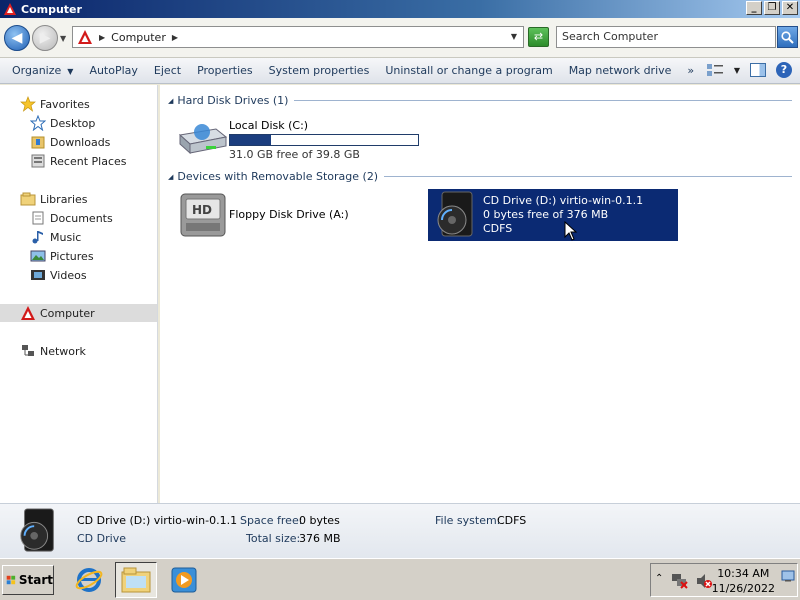 The image size is (800, 600). I want to click on nav-libraries: Libraries, so click(54, 199).